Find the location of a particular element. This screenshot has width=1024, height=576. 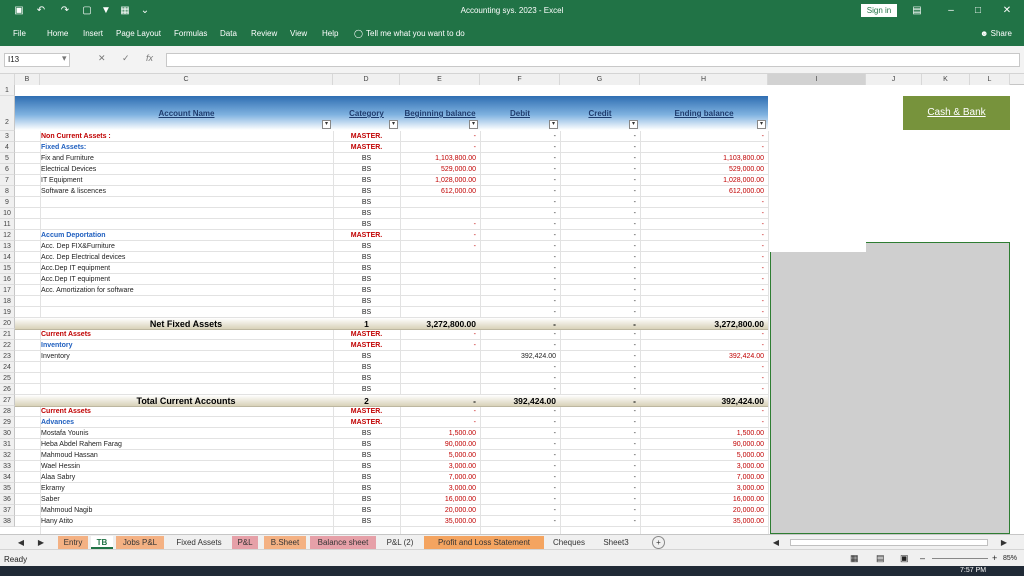

column-header-h: H is located at coordinates (704, 79).